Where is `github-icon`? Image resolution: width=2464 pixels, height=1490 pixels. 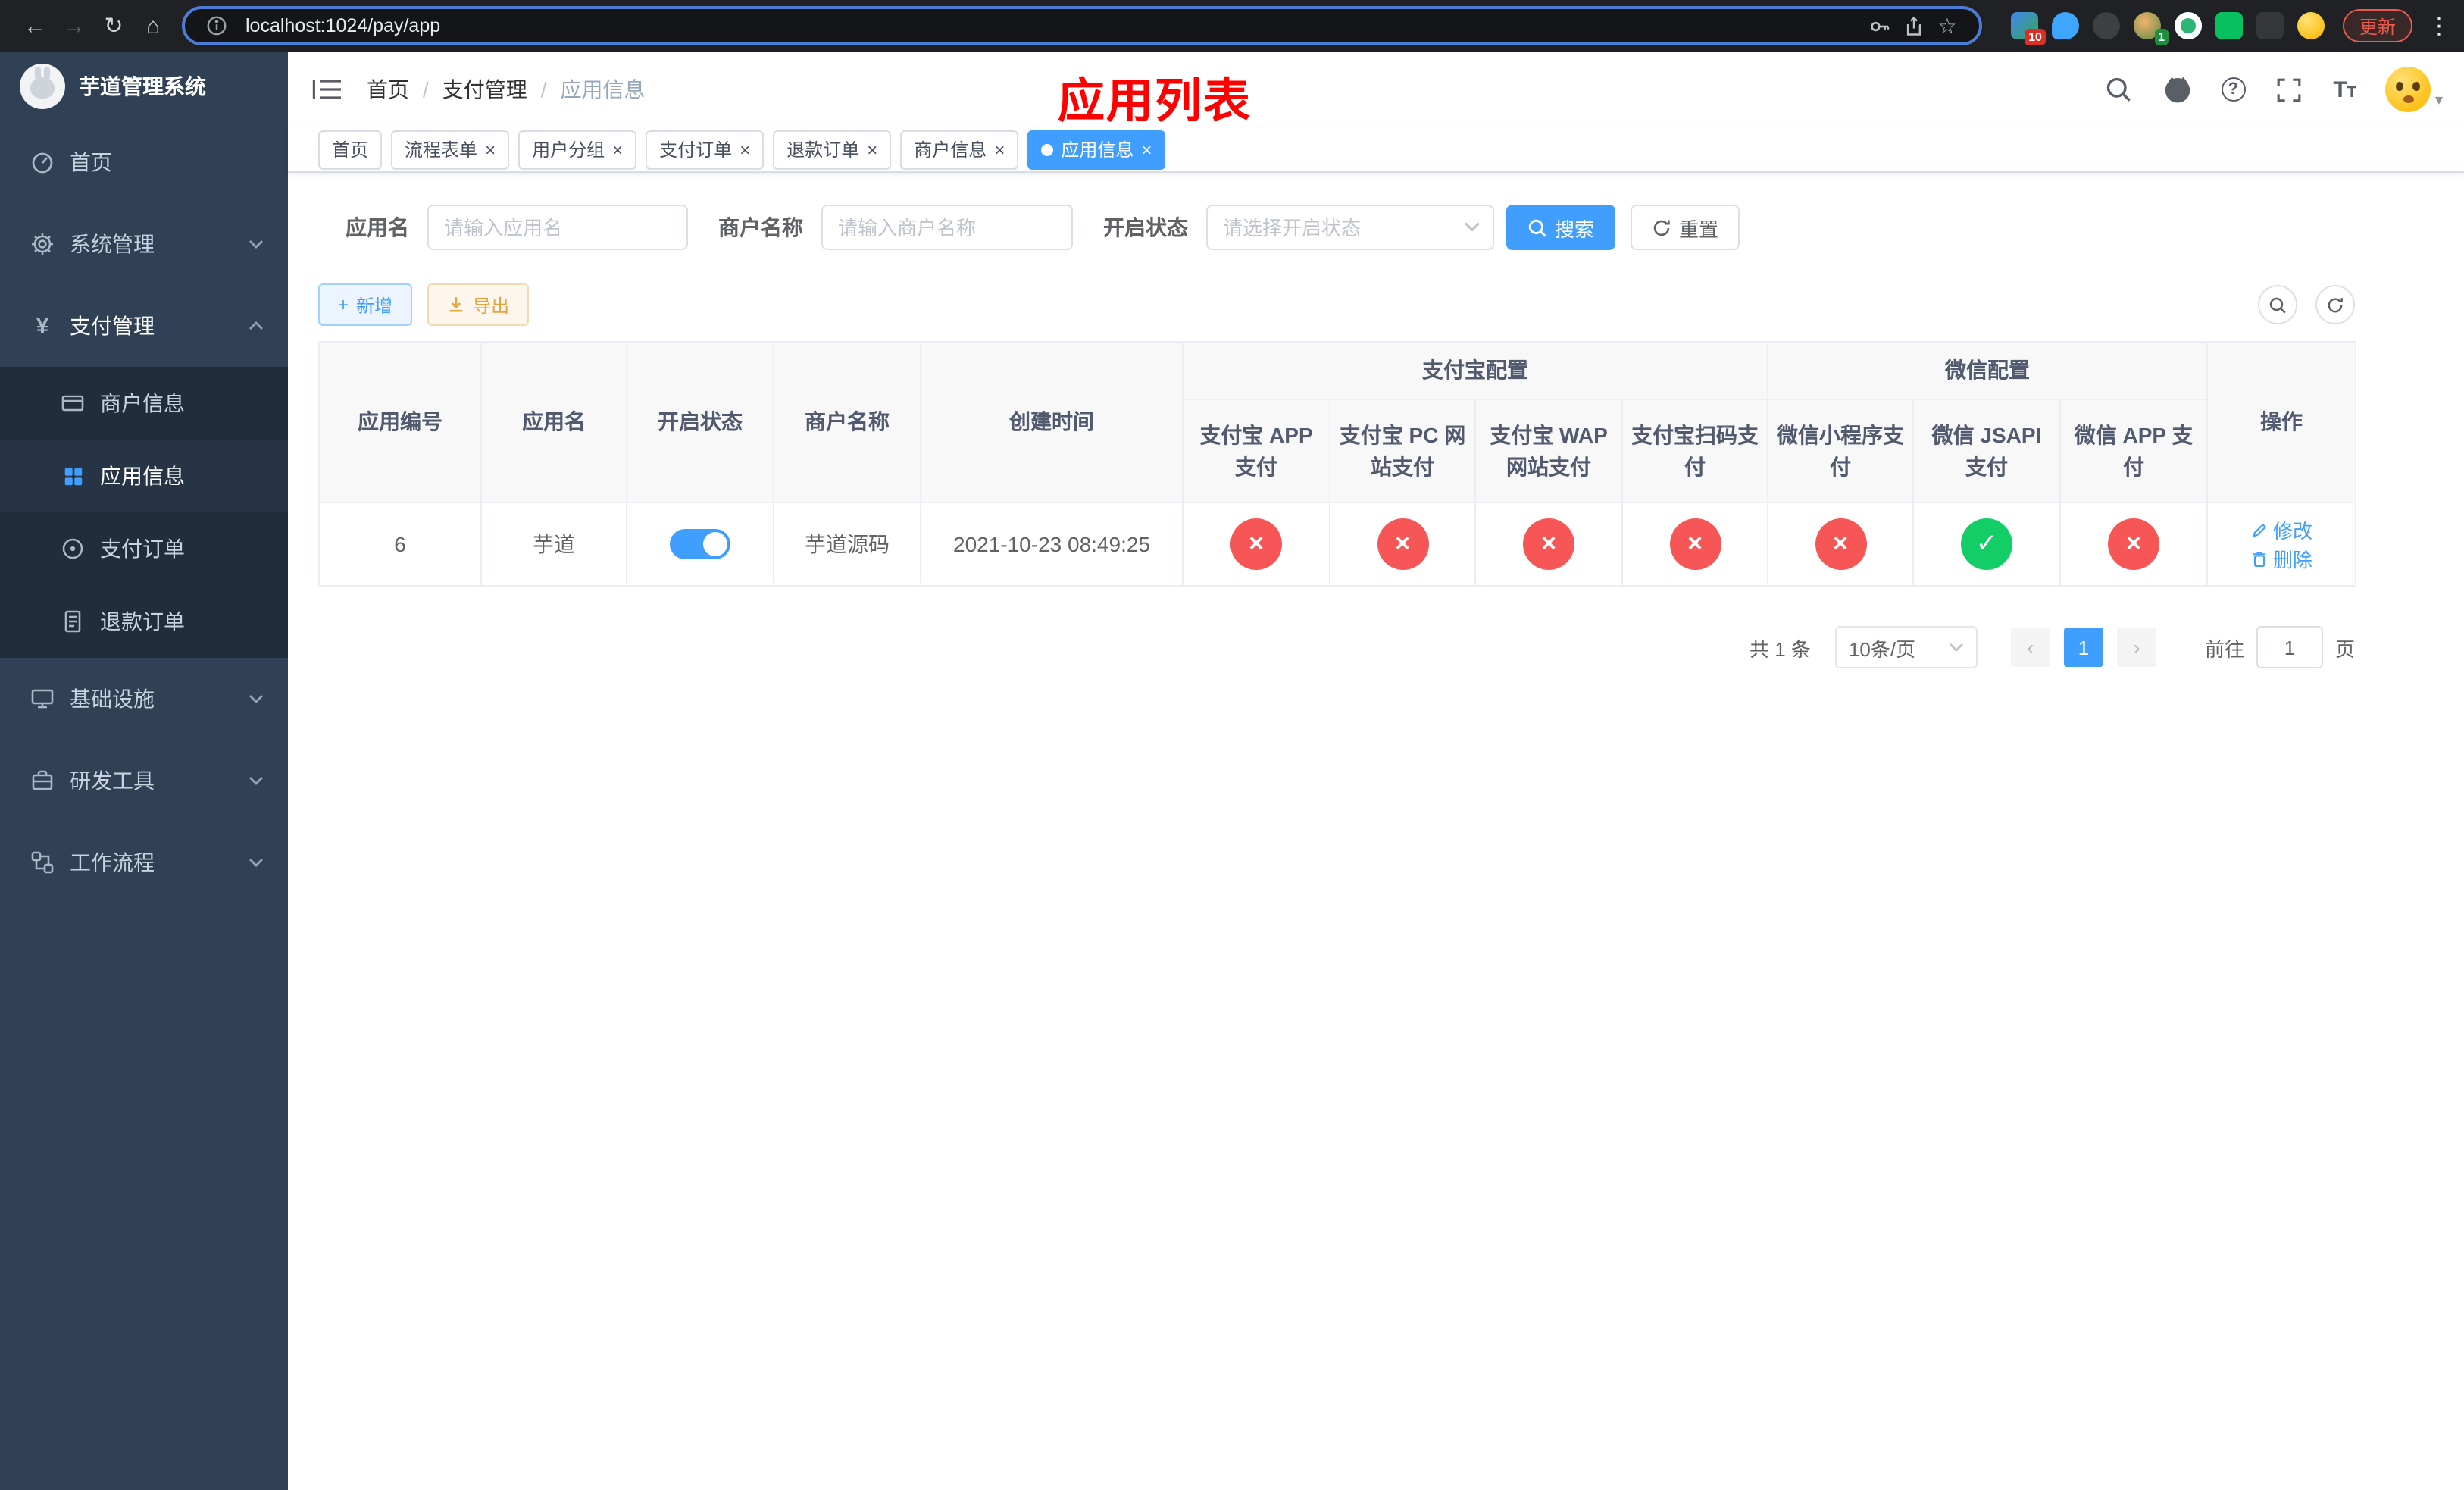 github-icon is located at coordinates (2177, 89).